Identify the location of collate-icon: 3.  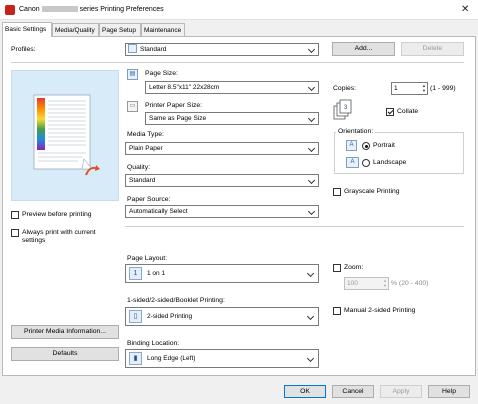
(342, 109).